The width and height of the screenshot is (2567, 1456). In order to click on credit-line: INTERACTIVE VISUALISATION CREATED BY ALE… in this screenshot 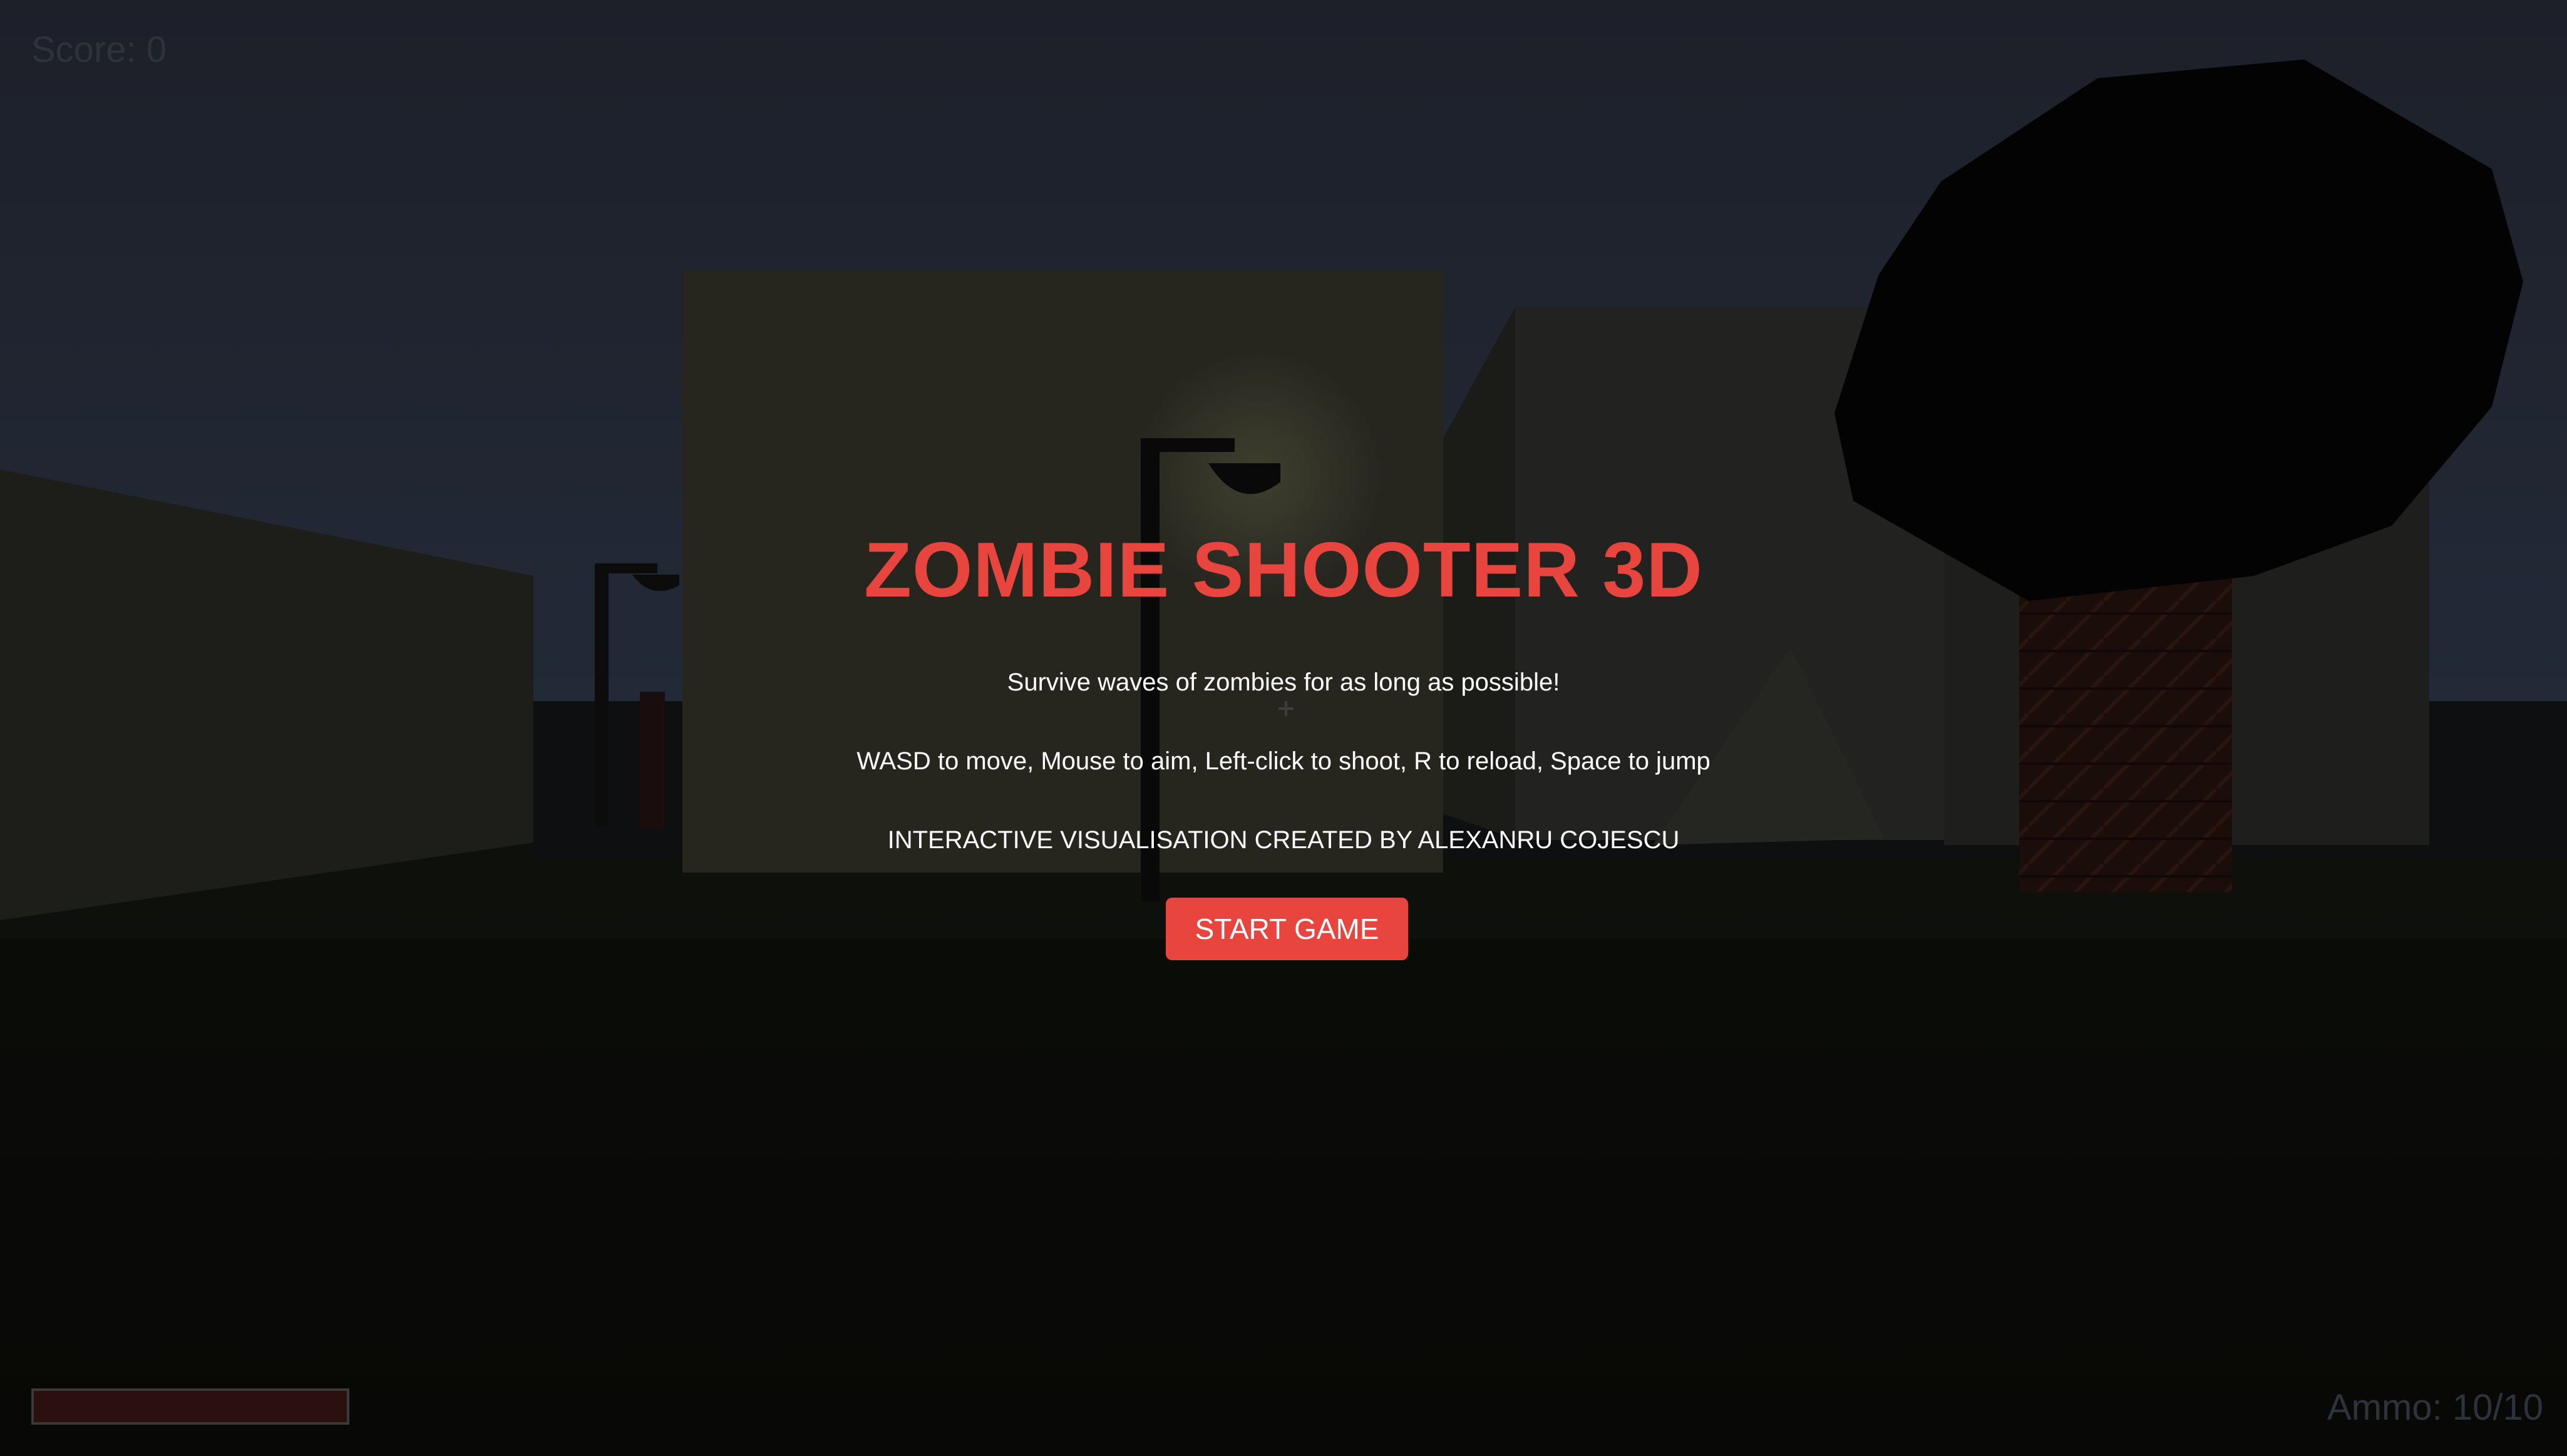, I will do `click(1283, 840)`.